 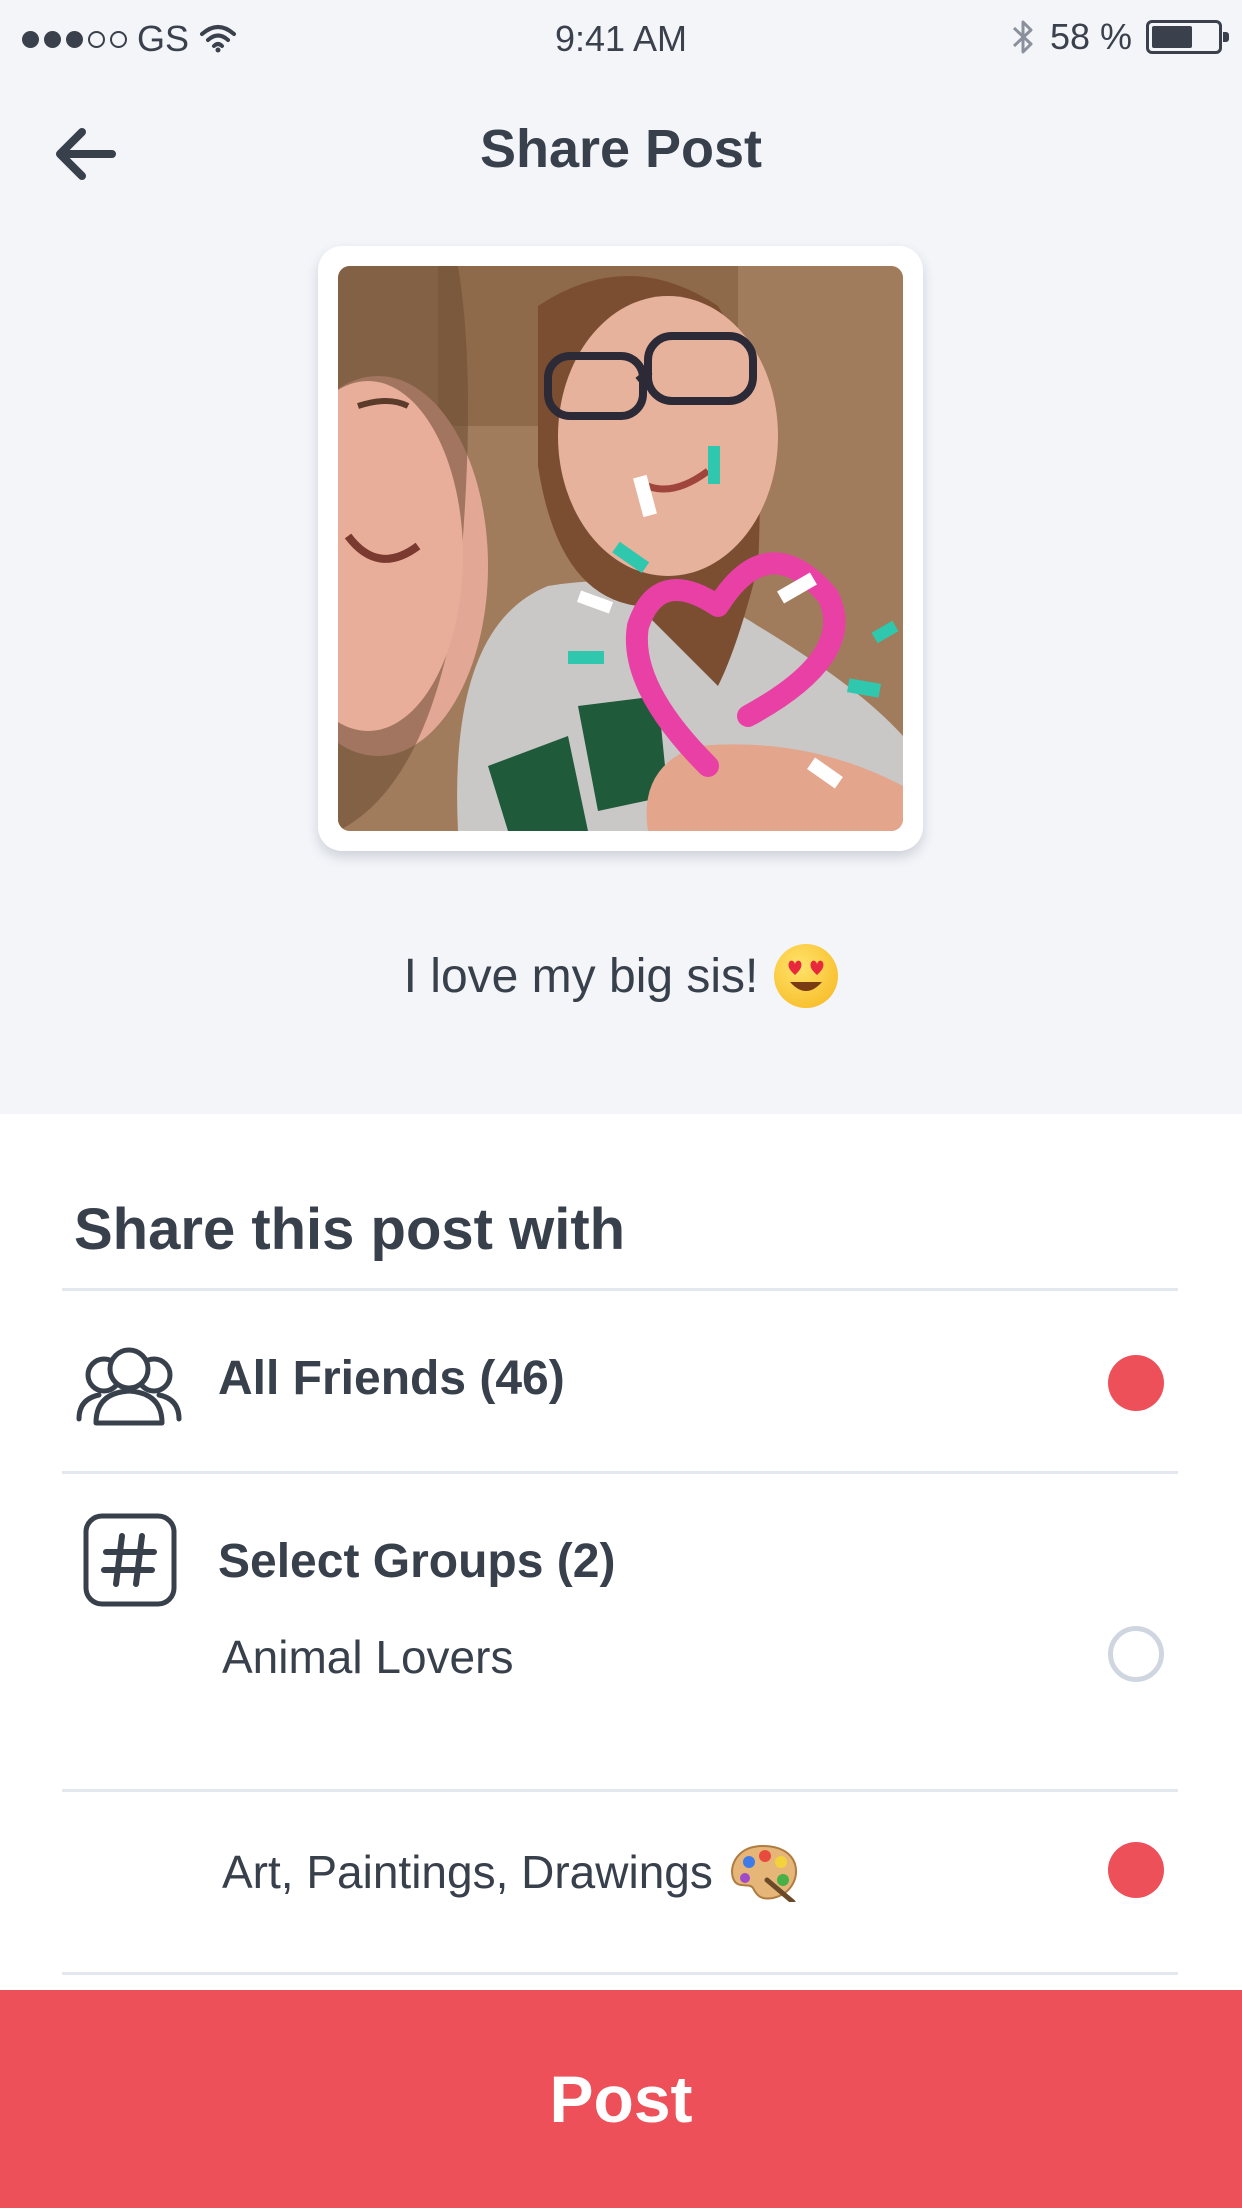 What do you see at coordinates (1136, 1654) in the screenshot?
I see `animal-lovers-radio` at bounding box center [1136, 1654].